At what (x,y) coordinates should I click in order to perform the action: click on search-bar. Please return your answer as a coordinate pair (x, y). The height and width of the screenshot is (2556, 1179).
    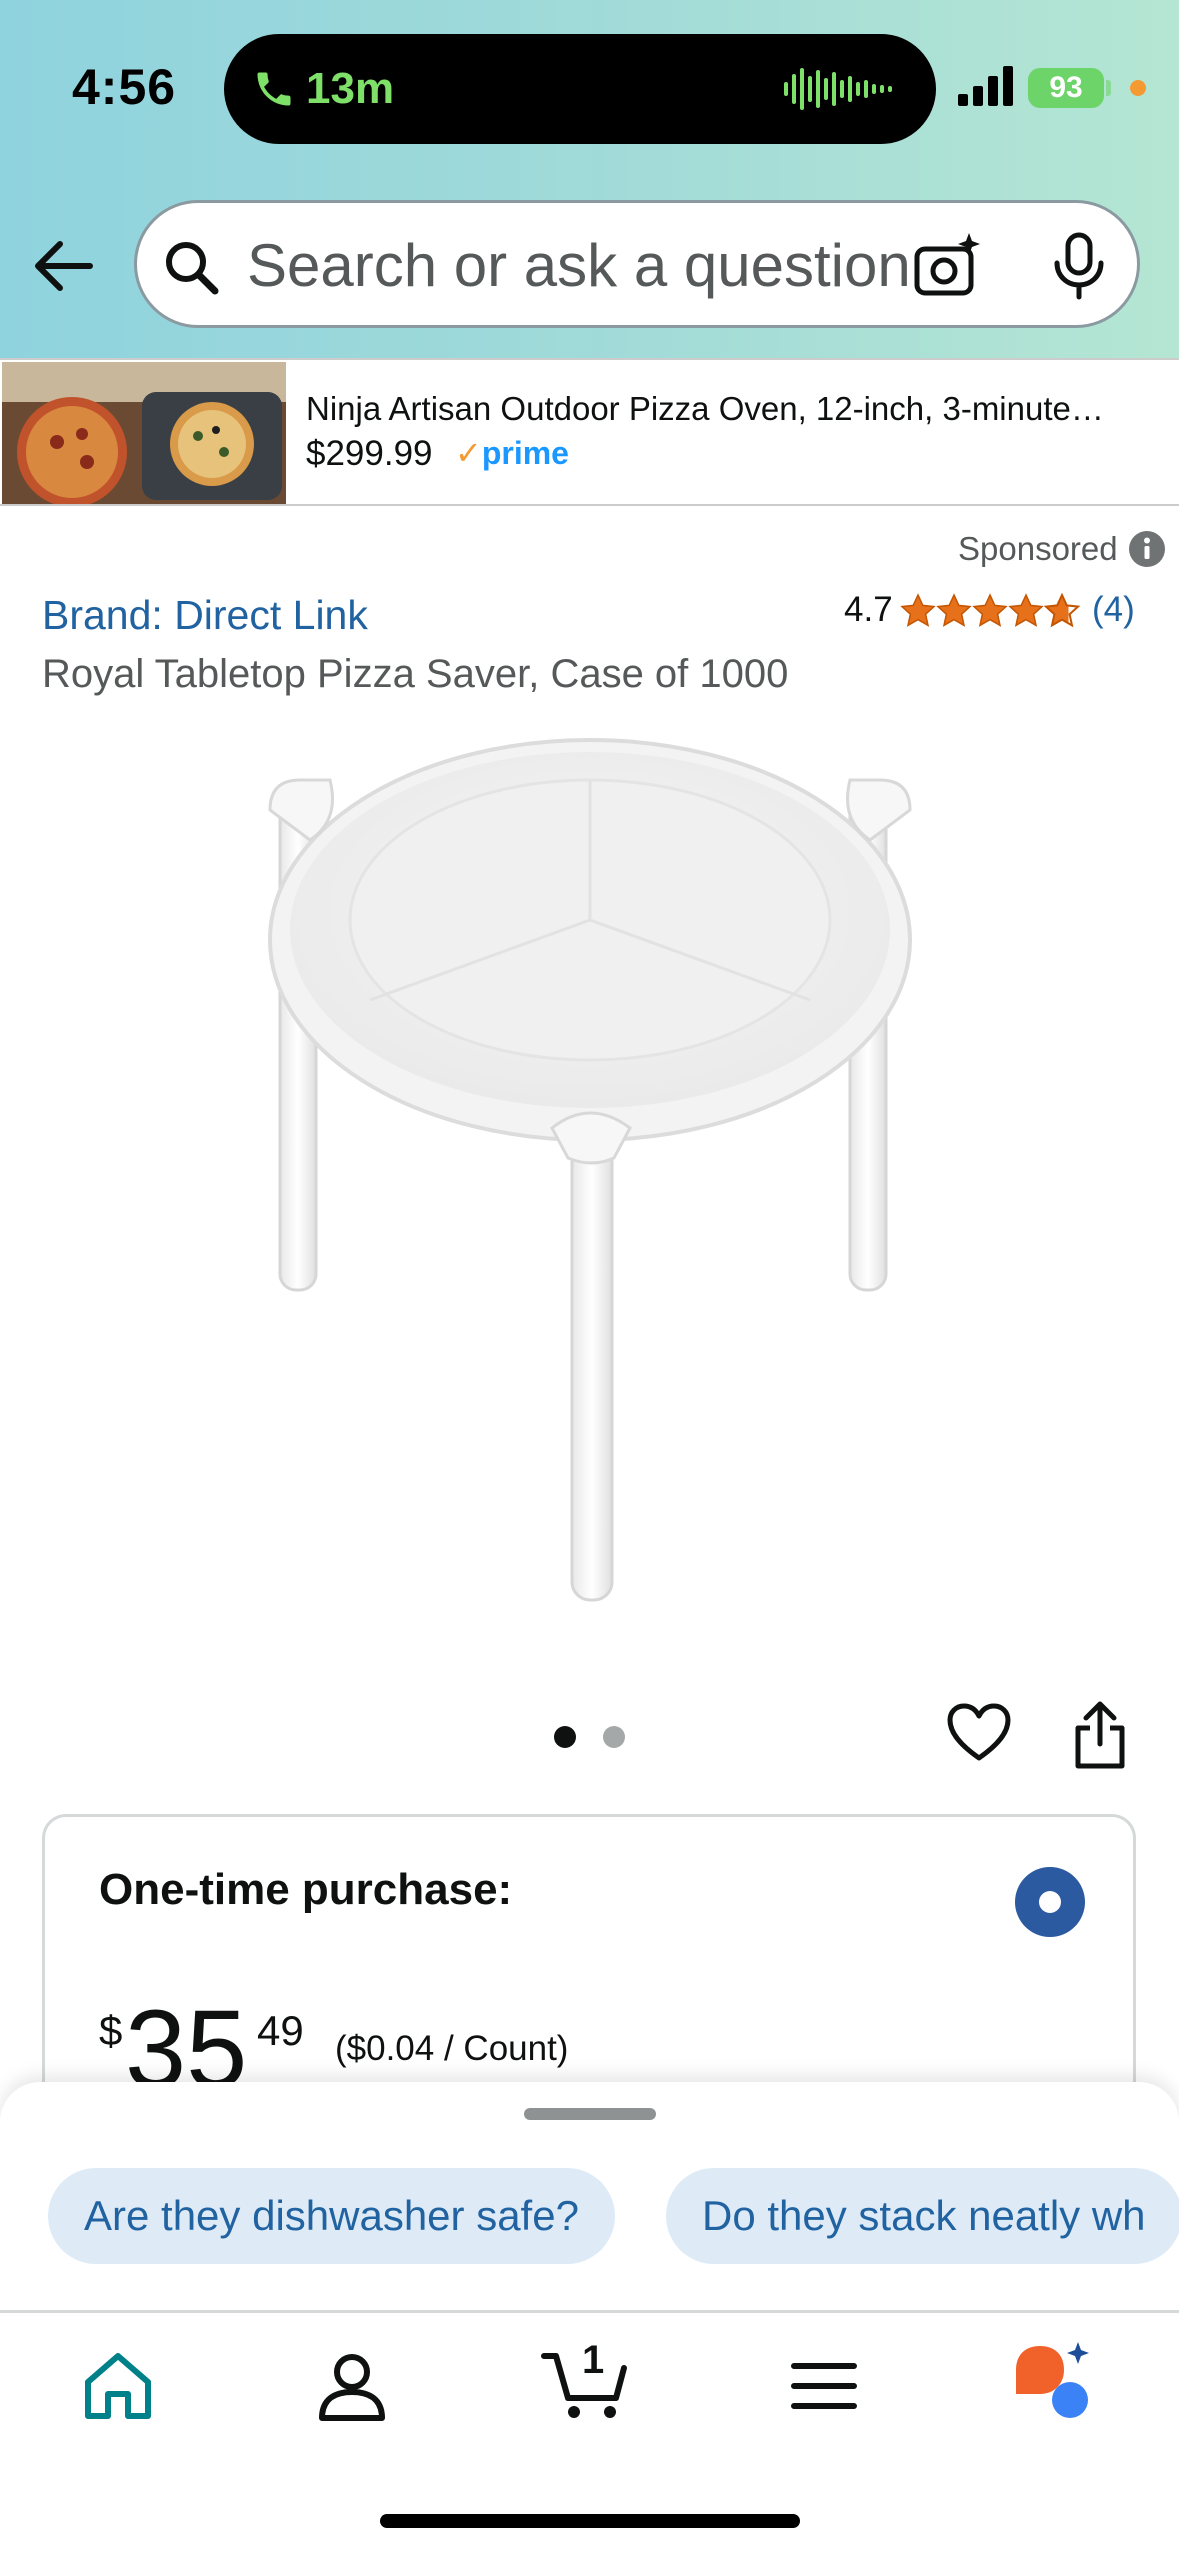
    Looking at the image, I should click on (637, 264).